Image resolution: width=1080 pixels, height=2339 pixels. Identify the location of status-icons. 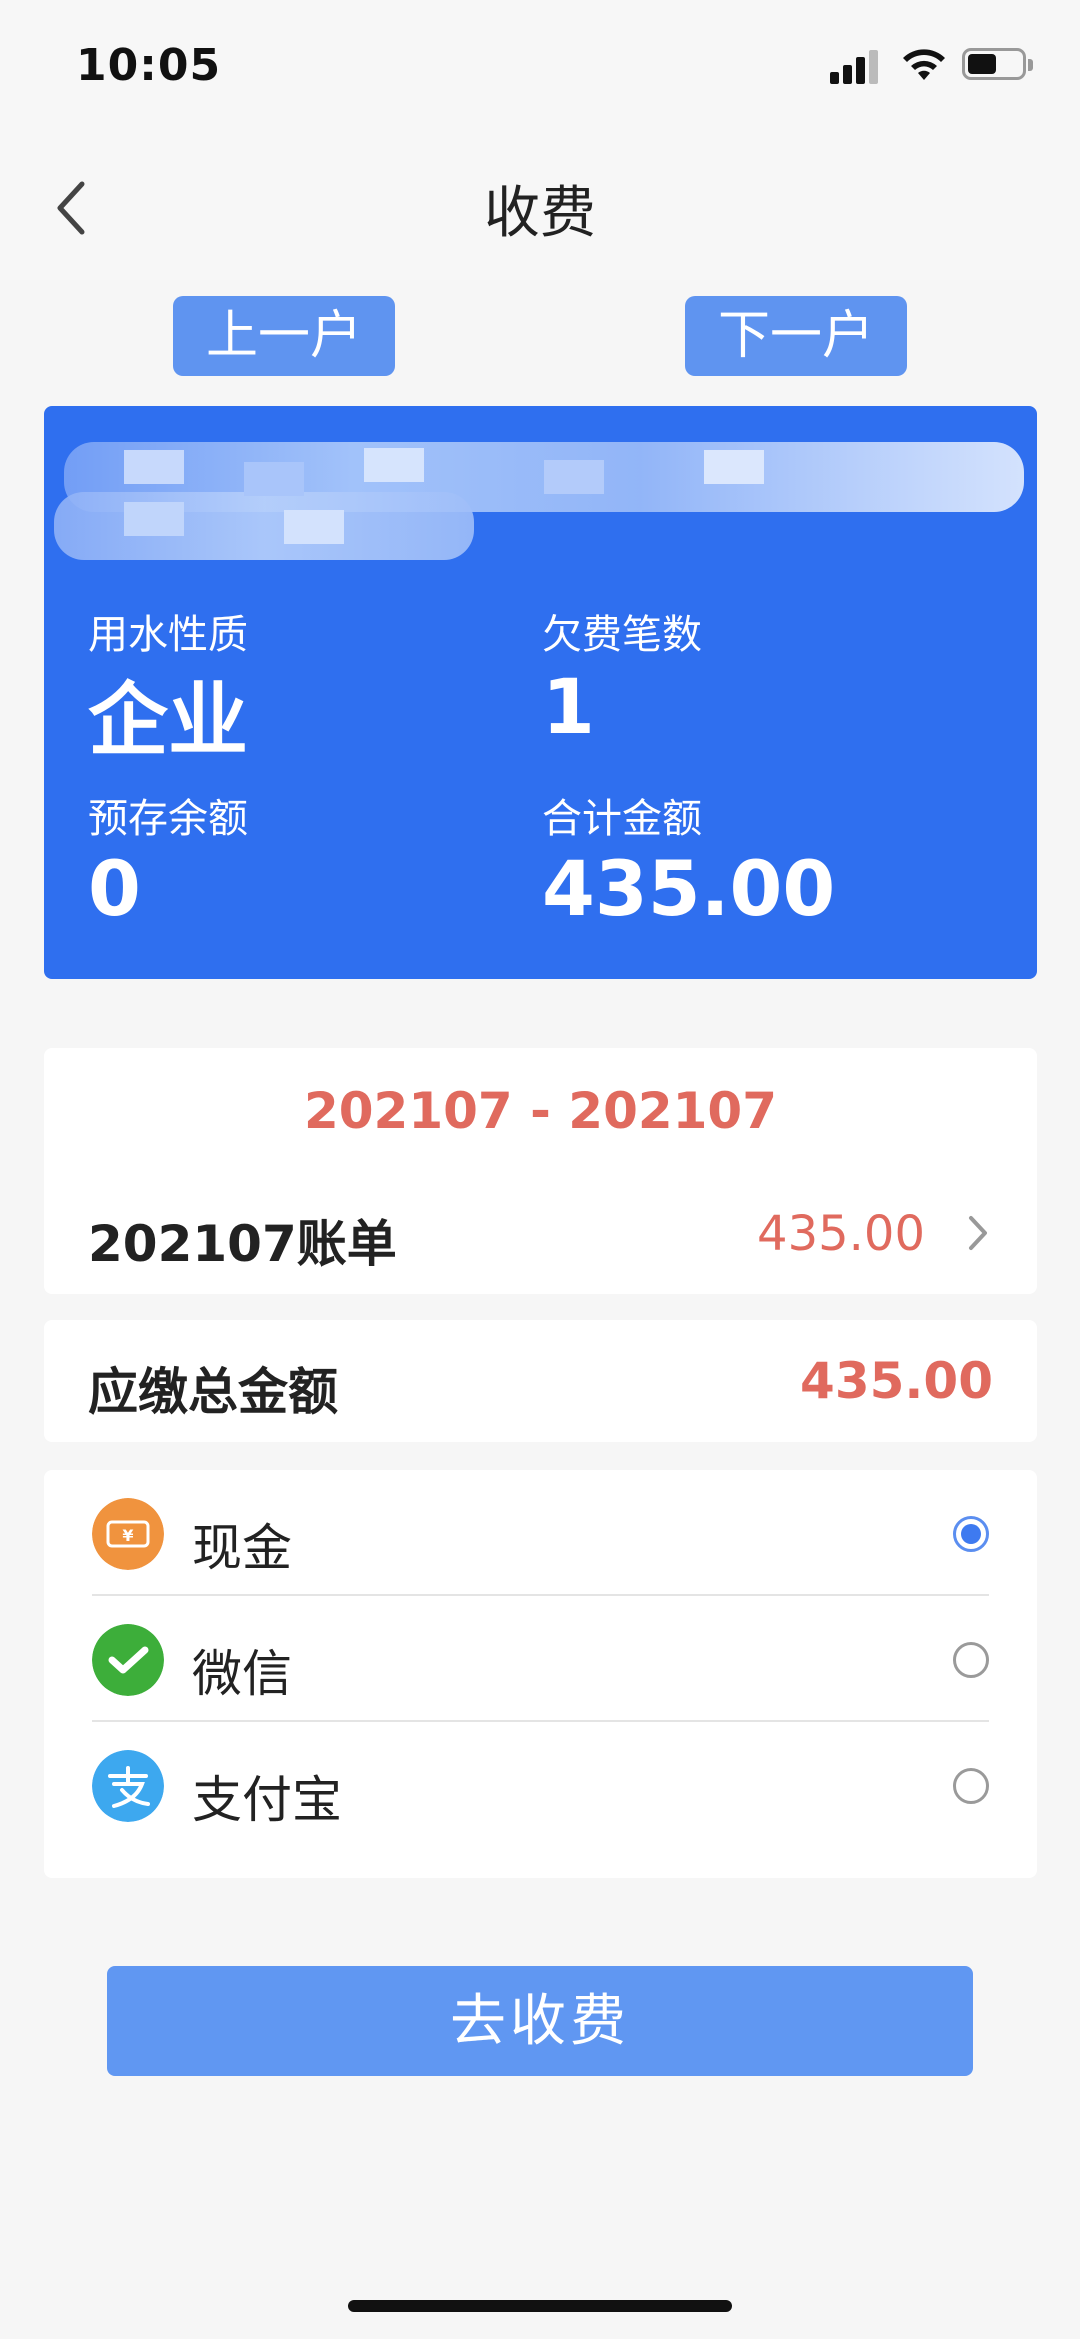
(935, 64).